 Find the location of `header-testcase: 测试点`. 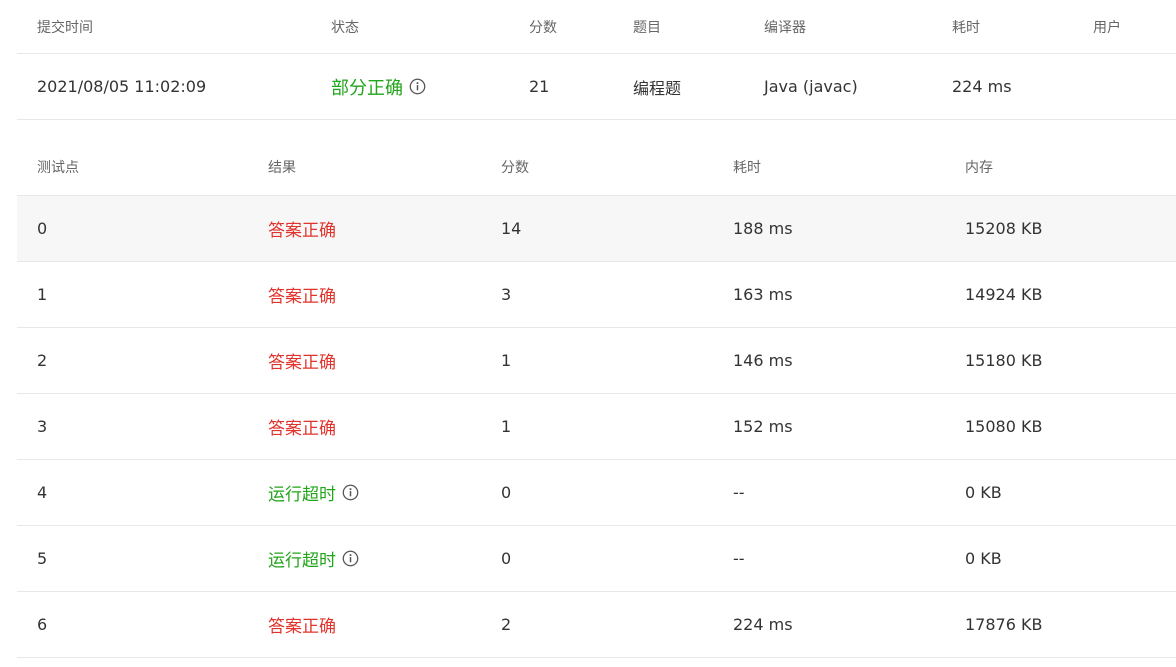

header-testcase: 测试点 is located at coordinates (58, 167).